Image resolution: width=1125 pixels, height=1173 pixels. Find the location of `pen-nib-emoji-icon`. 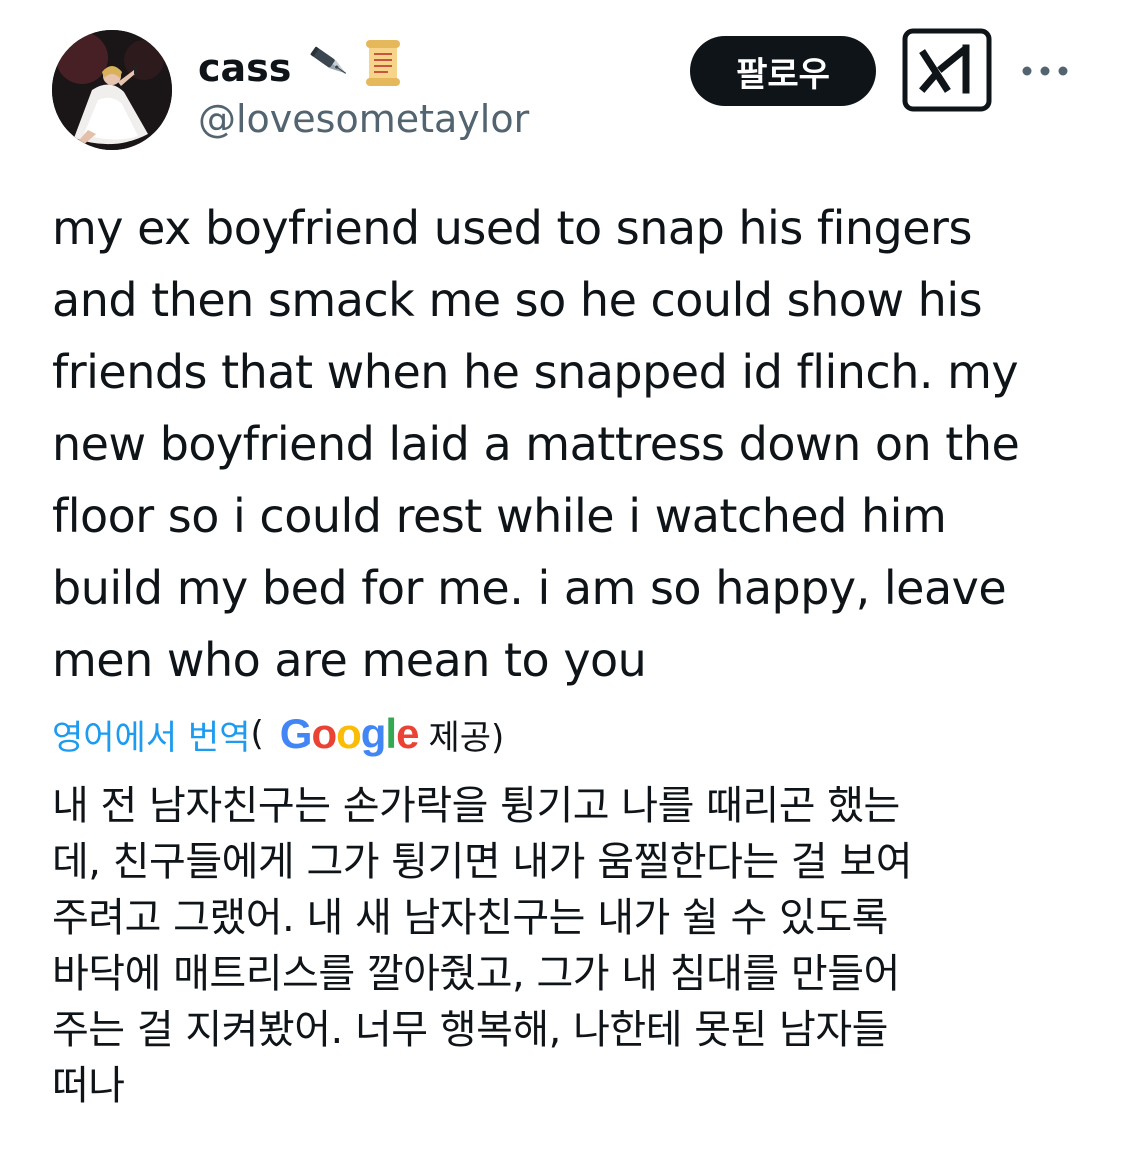

pen-nib-emoji-icon is located at coordinates (331, 68).